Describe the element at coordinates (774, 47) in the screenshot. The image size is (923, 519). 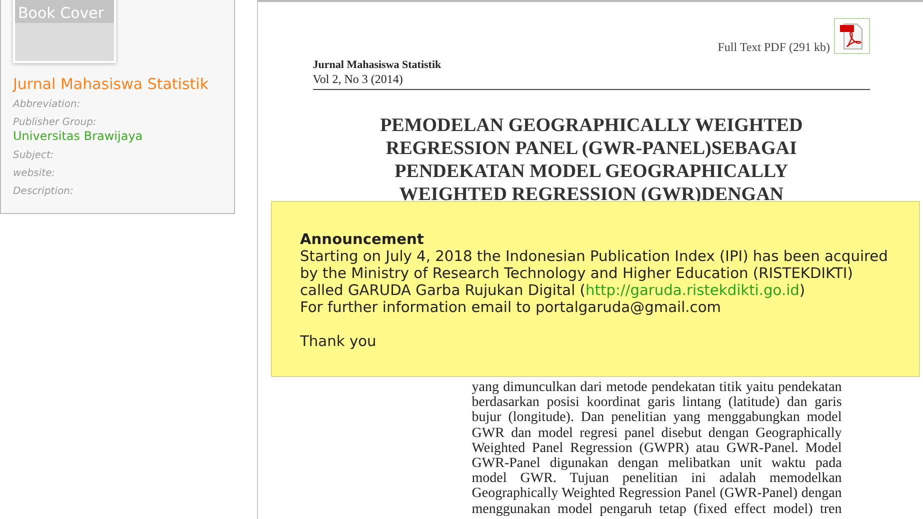
I see `pdf-link: Full Text PDF (291 kb)` at that location.